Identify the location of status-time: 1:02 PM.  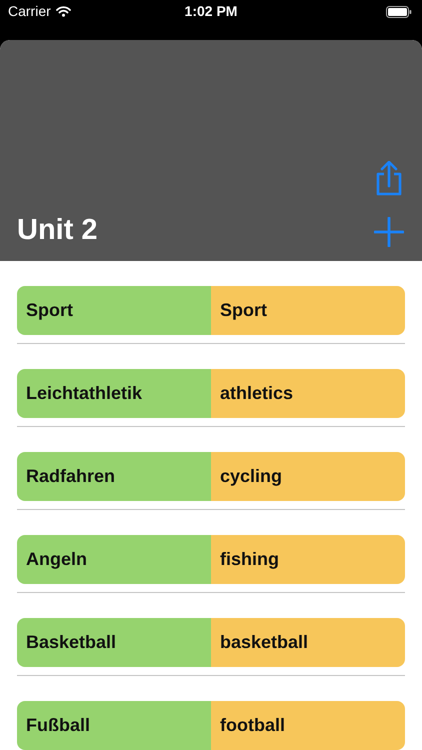
(211, 11).